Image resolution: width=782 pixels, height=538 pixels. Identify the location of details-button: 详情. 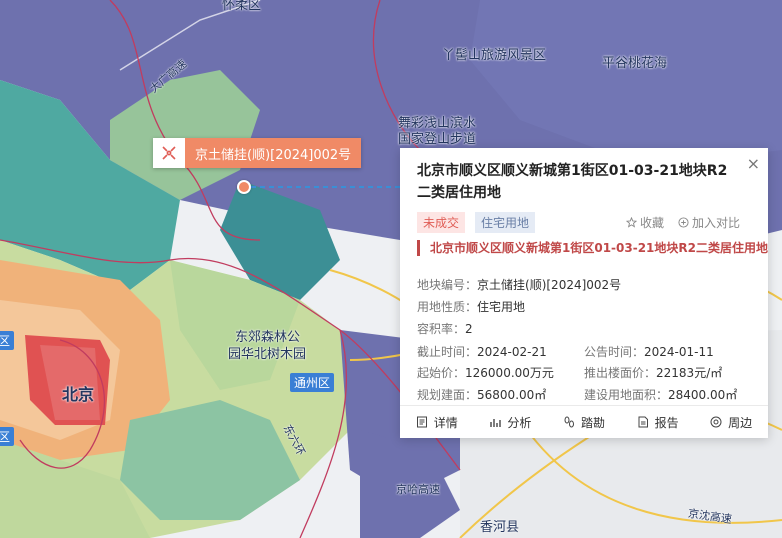
(437, 422).